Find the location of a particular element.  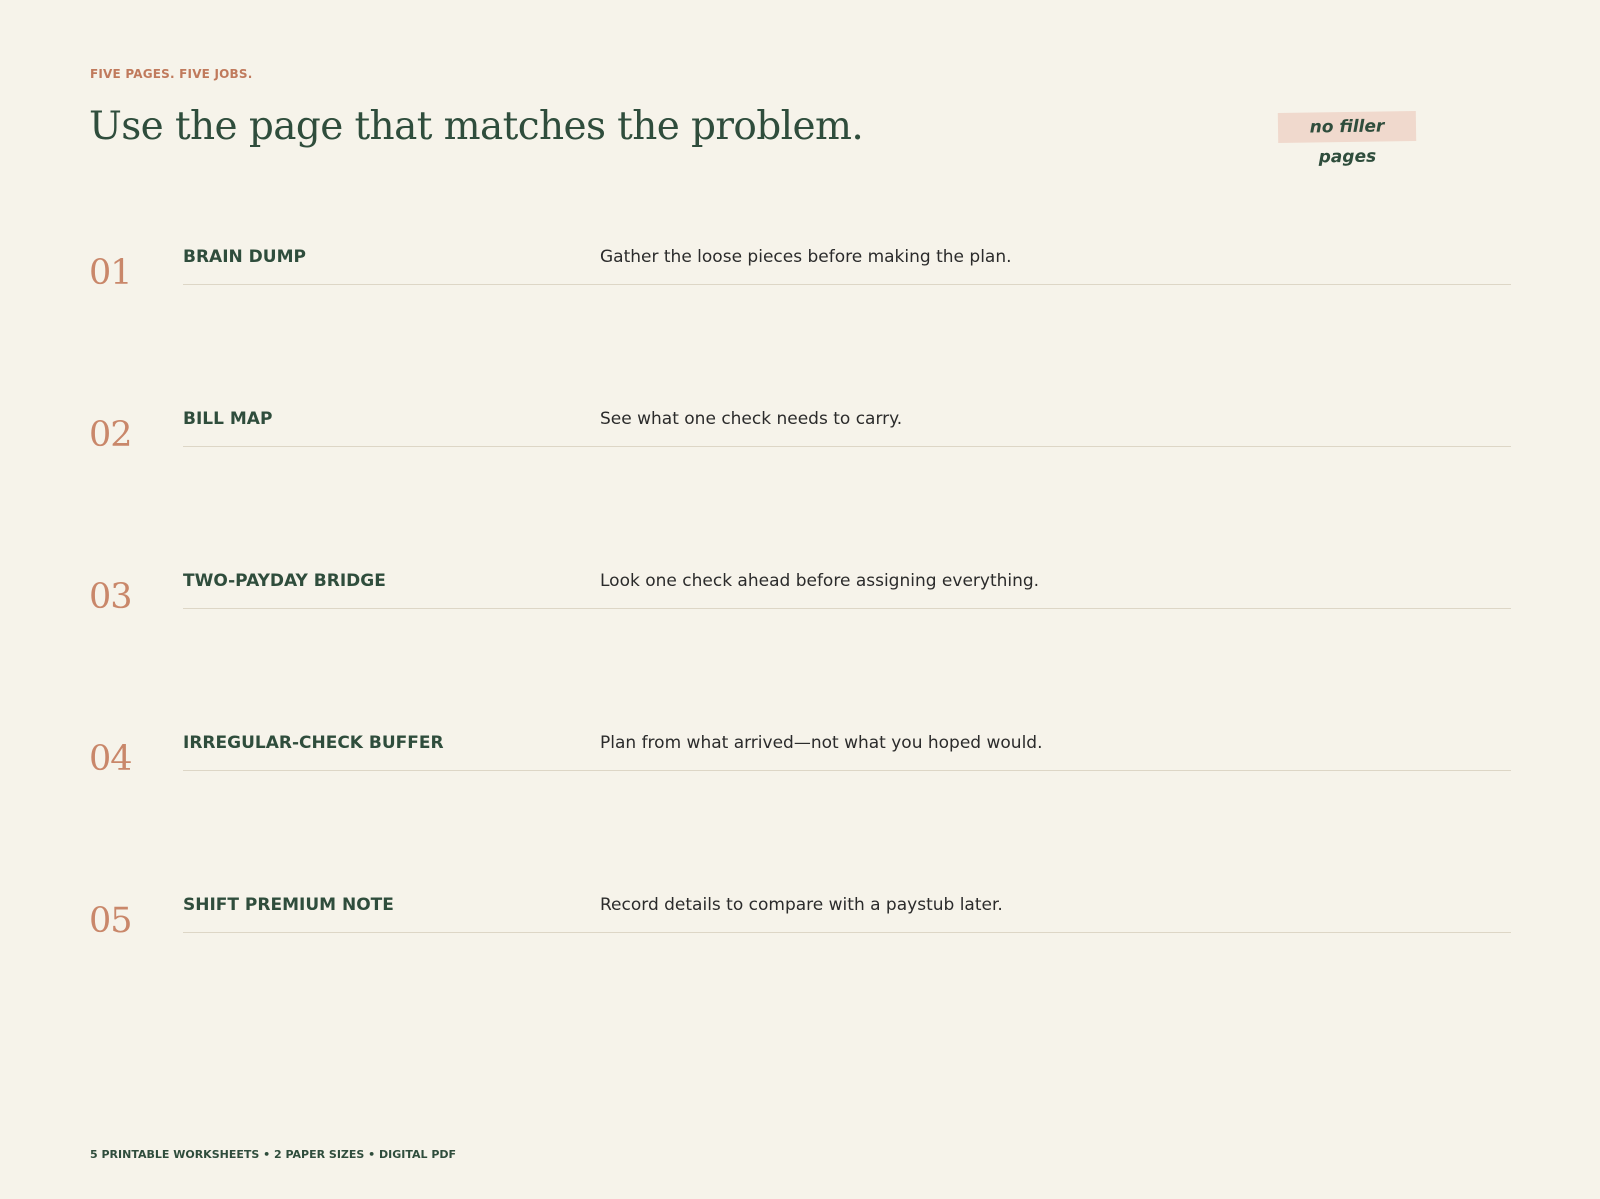

item-name: BILL MAP is located at coordinates (228, 419).